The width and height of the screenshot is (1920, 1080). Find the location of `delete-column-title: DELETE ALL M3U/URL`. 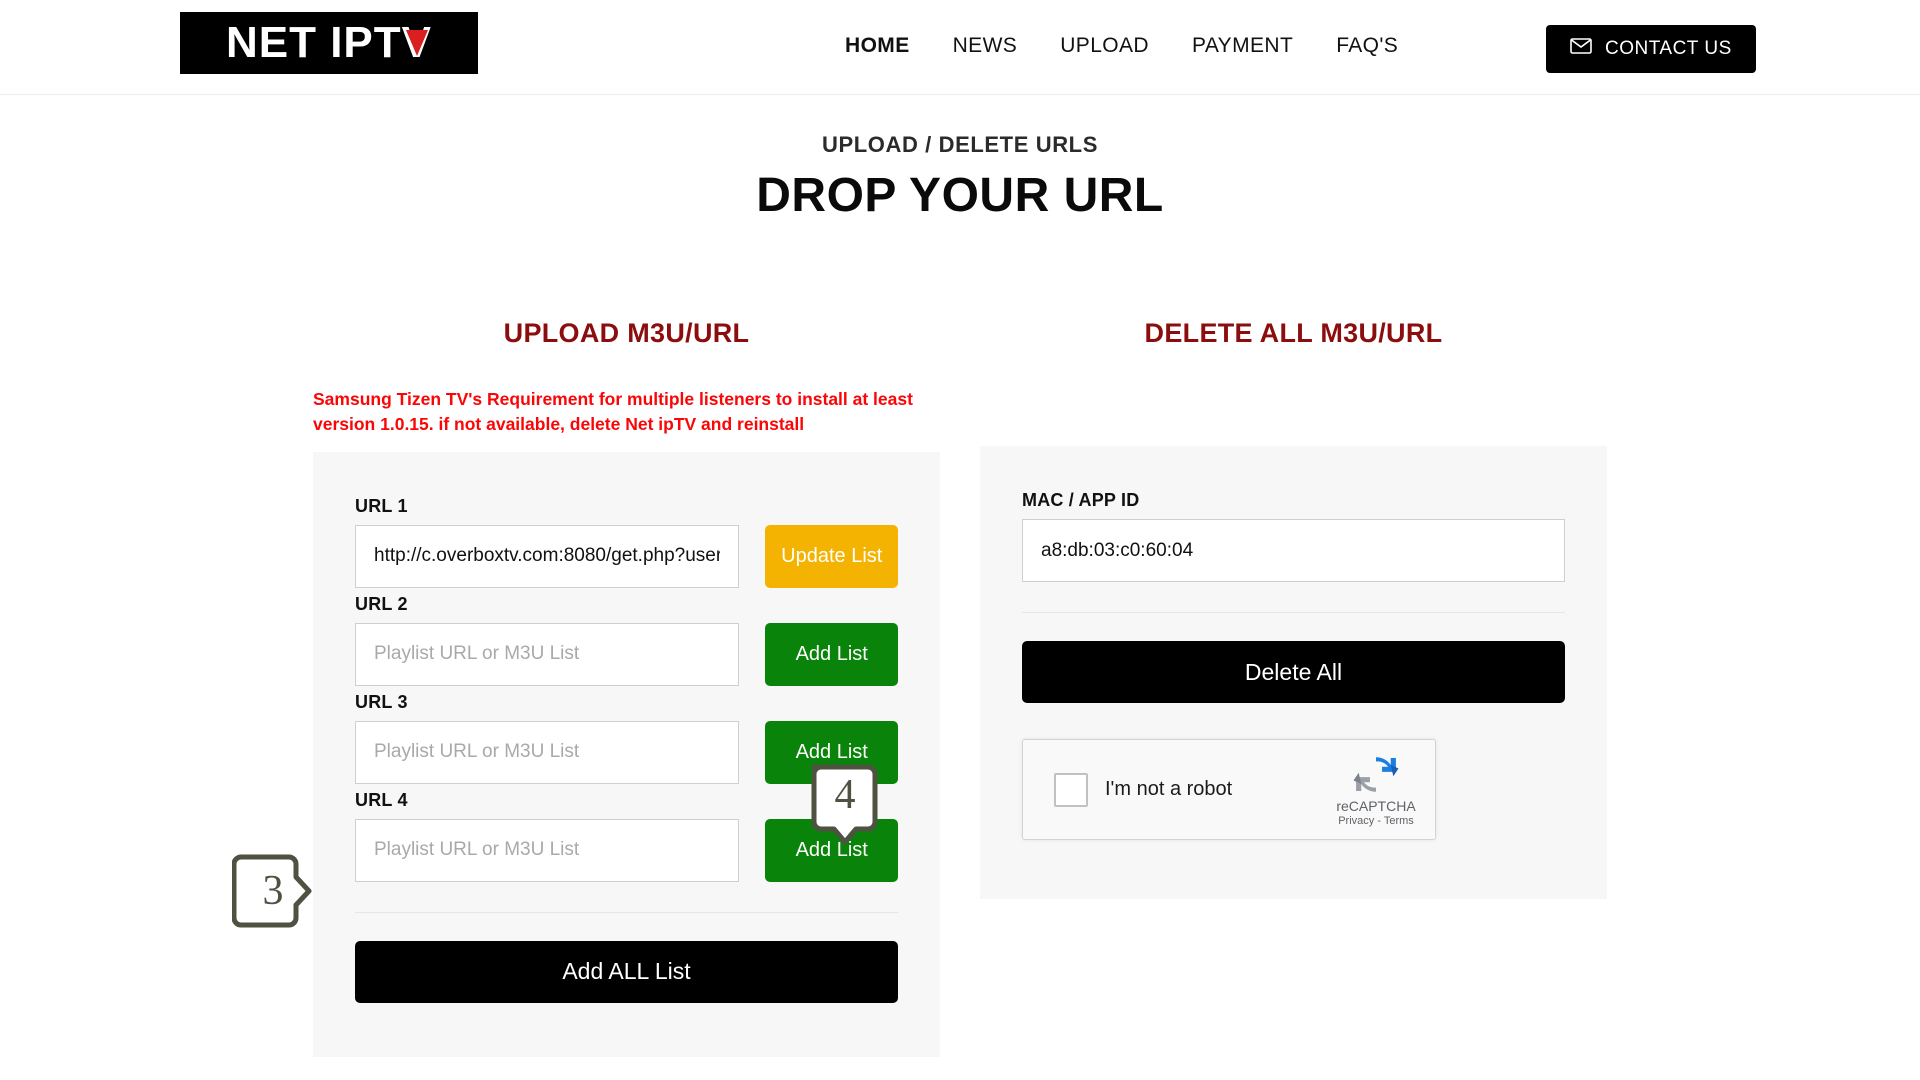

delete-column-title: DELETE ALL M3U/URL is located at coordinates (1293, 333).